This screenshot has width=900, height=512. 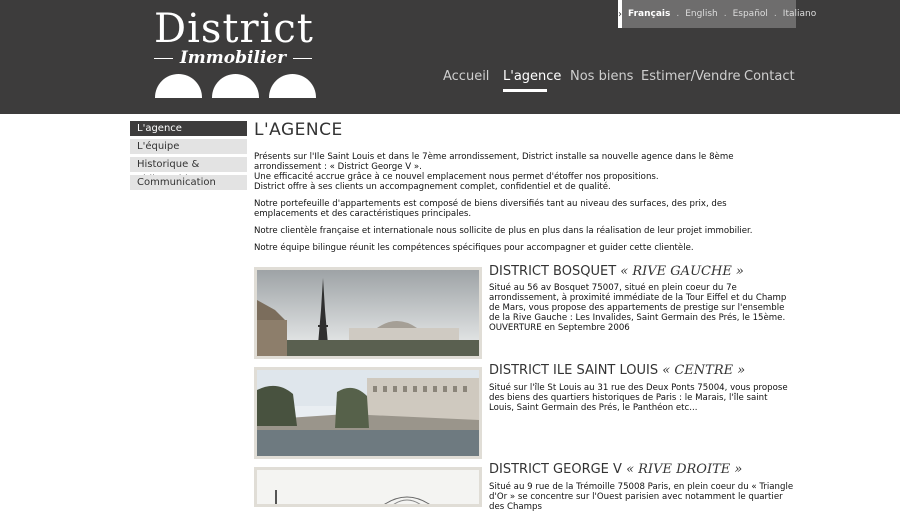 I want to click on logo-subtitle-row: Immobilier, so click(x=233, y=58).